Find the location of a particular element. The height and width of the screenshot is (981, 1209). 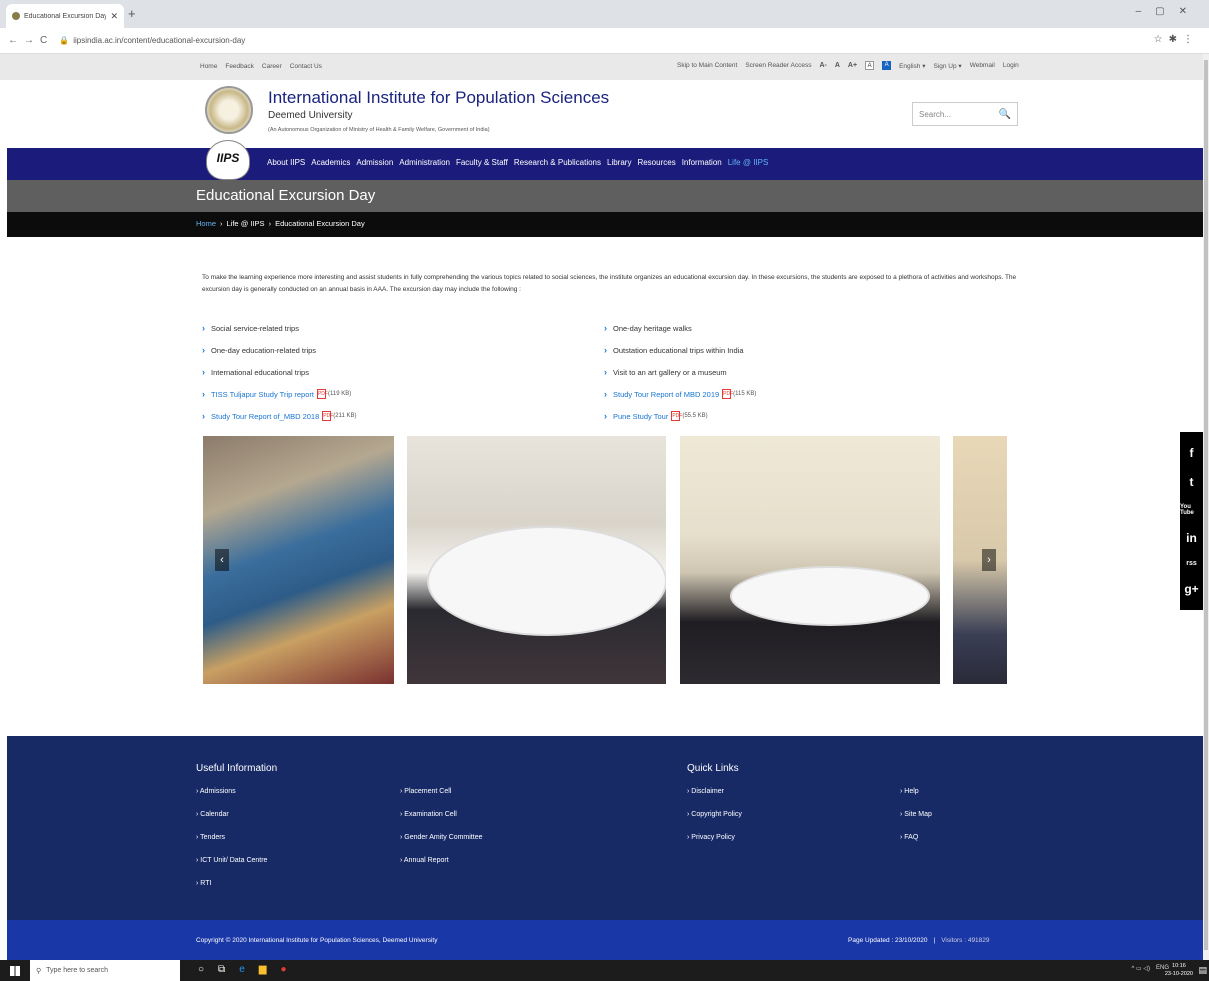

footer-link: RTI is located at coordinates (231, 891).